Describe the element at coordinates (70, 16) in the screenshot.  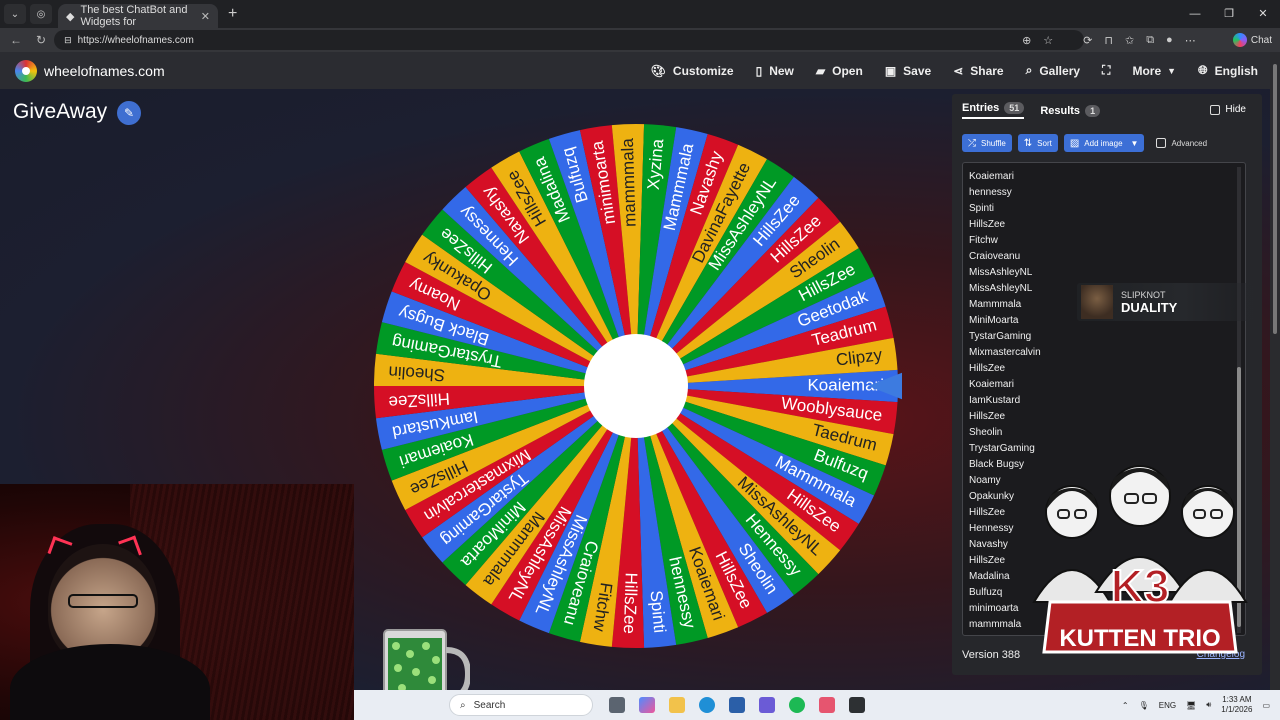
I see `site-favicon-icon: ◆` at that location.